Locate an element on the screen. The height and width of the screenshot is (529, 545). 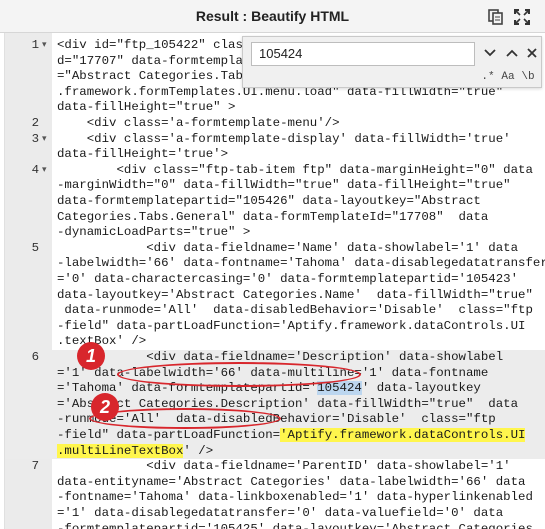
line-number: 4 is located at coordinates (35, 169).